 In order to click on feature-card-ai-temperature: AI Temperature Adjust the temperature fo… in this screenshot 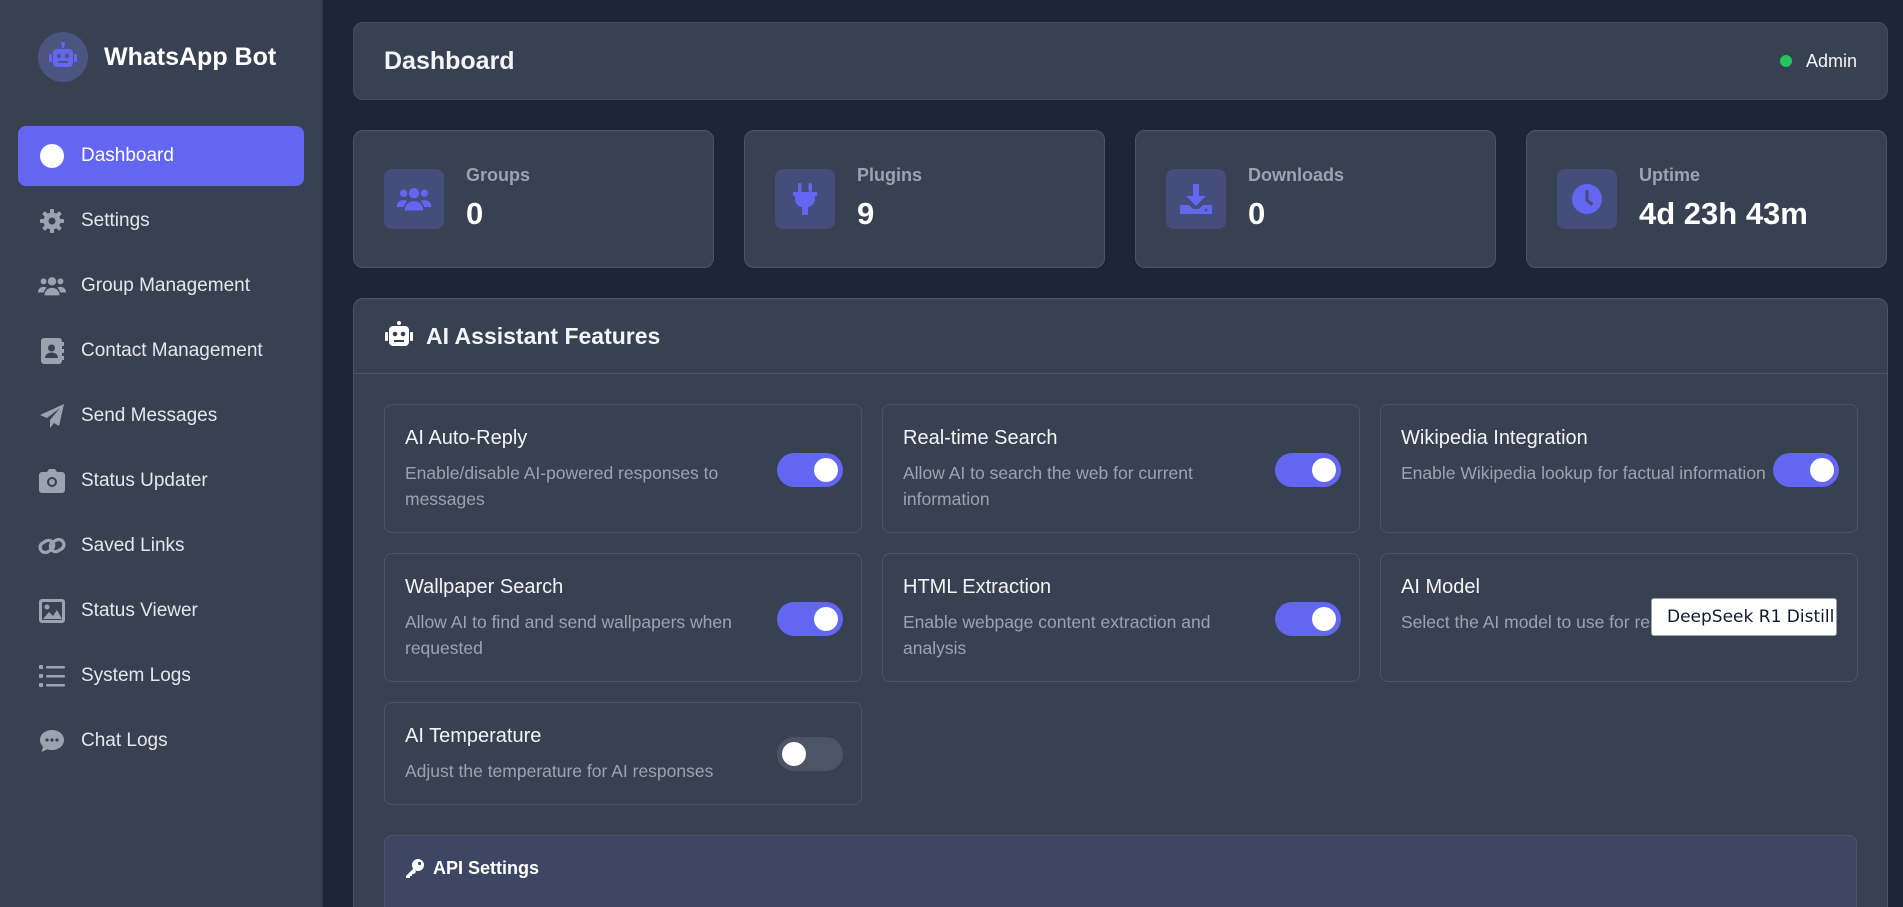, I will do `click(623, 753)`.